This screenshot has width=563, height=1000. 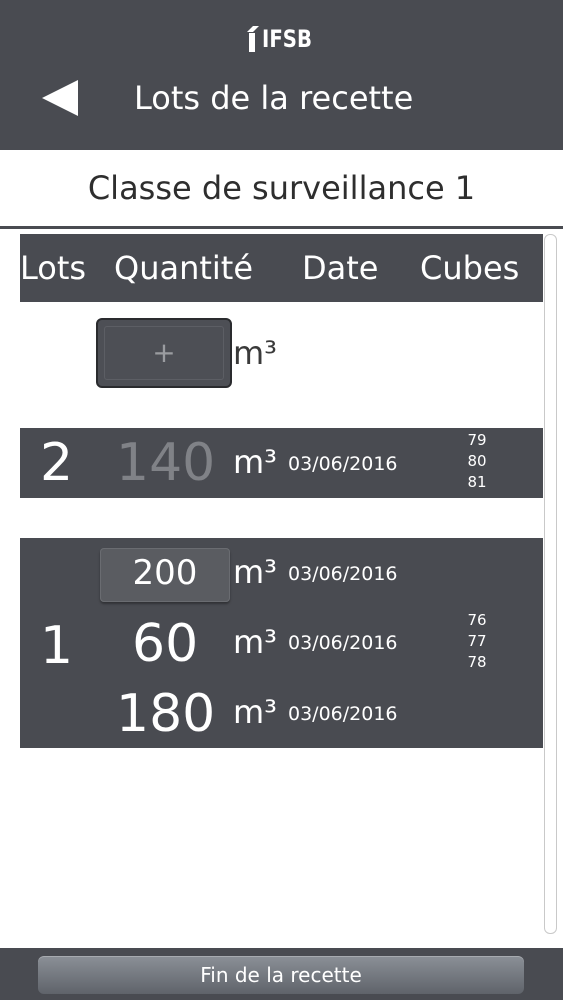 What do you see at coordinates (57, 646) in the screenshot?
I see `lot-number: 1` at bounding box center [57, 646].